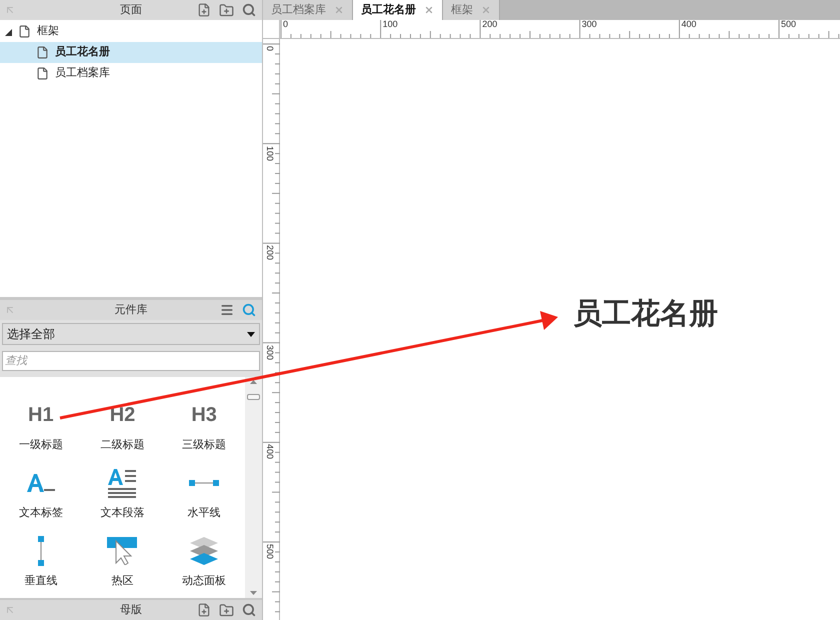  I want to click on widget-item: 水平线, so click(204, 493).